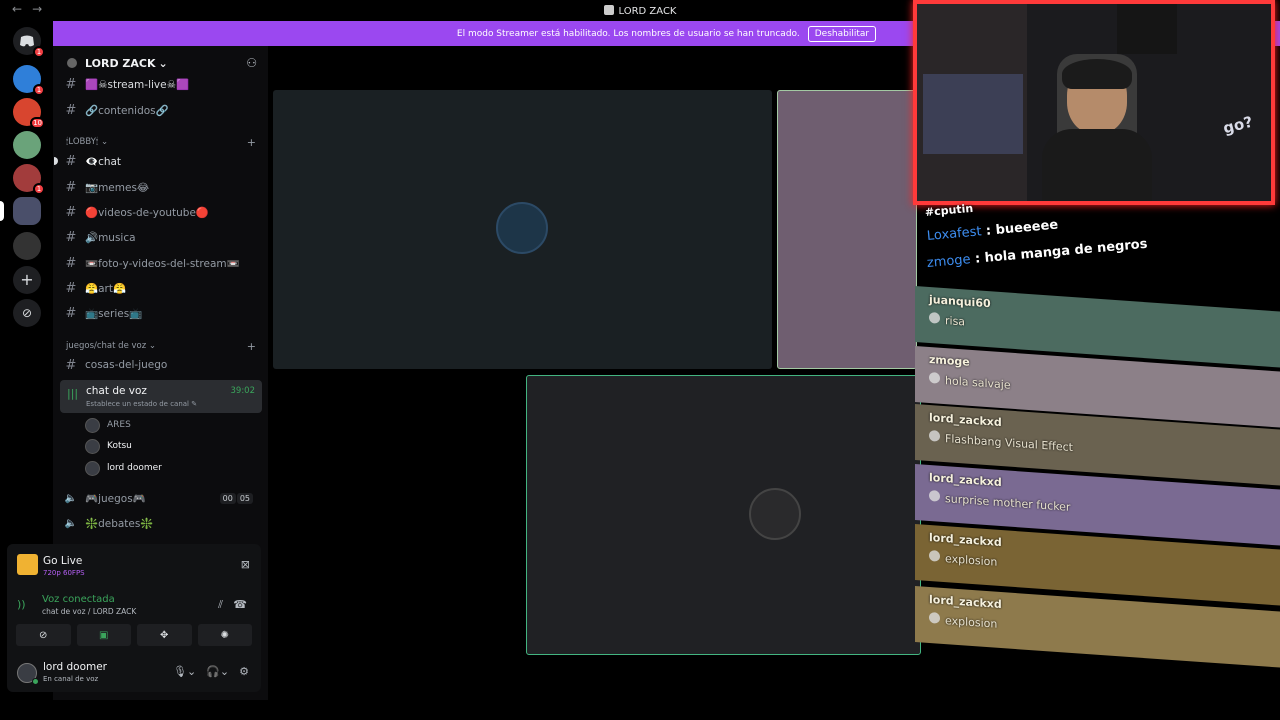 This screenshot has width=1280, height=720. What do you see at coordinates (161, 288) in the screenshot?
I see `channel-art: # 😤art😤` at bounding box center [161, 288].